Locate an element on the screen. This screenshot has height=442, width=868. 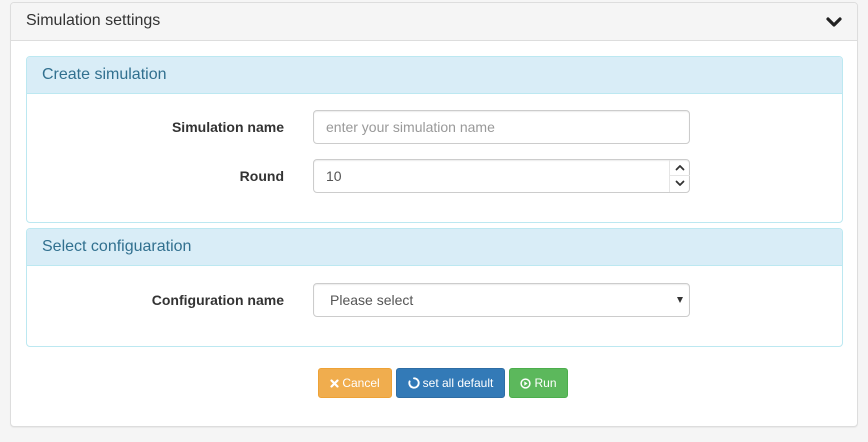
create-simulation-title: Create simulation is located at coordinates (104, 74).